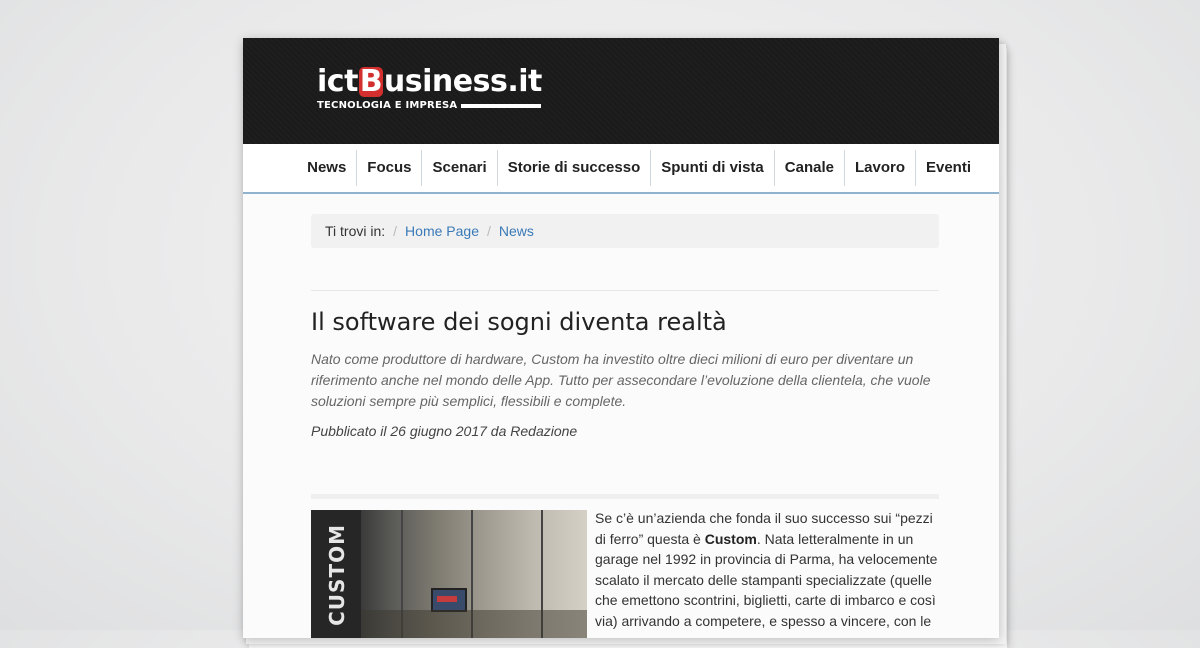 Image resolution: width=1200 pixels, height=648 pixels. Describe the element at coordinates (326, 168) in the screenshot. I see `nav-item-news: News` at that location.